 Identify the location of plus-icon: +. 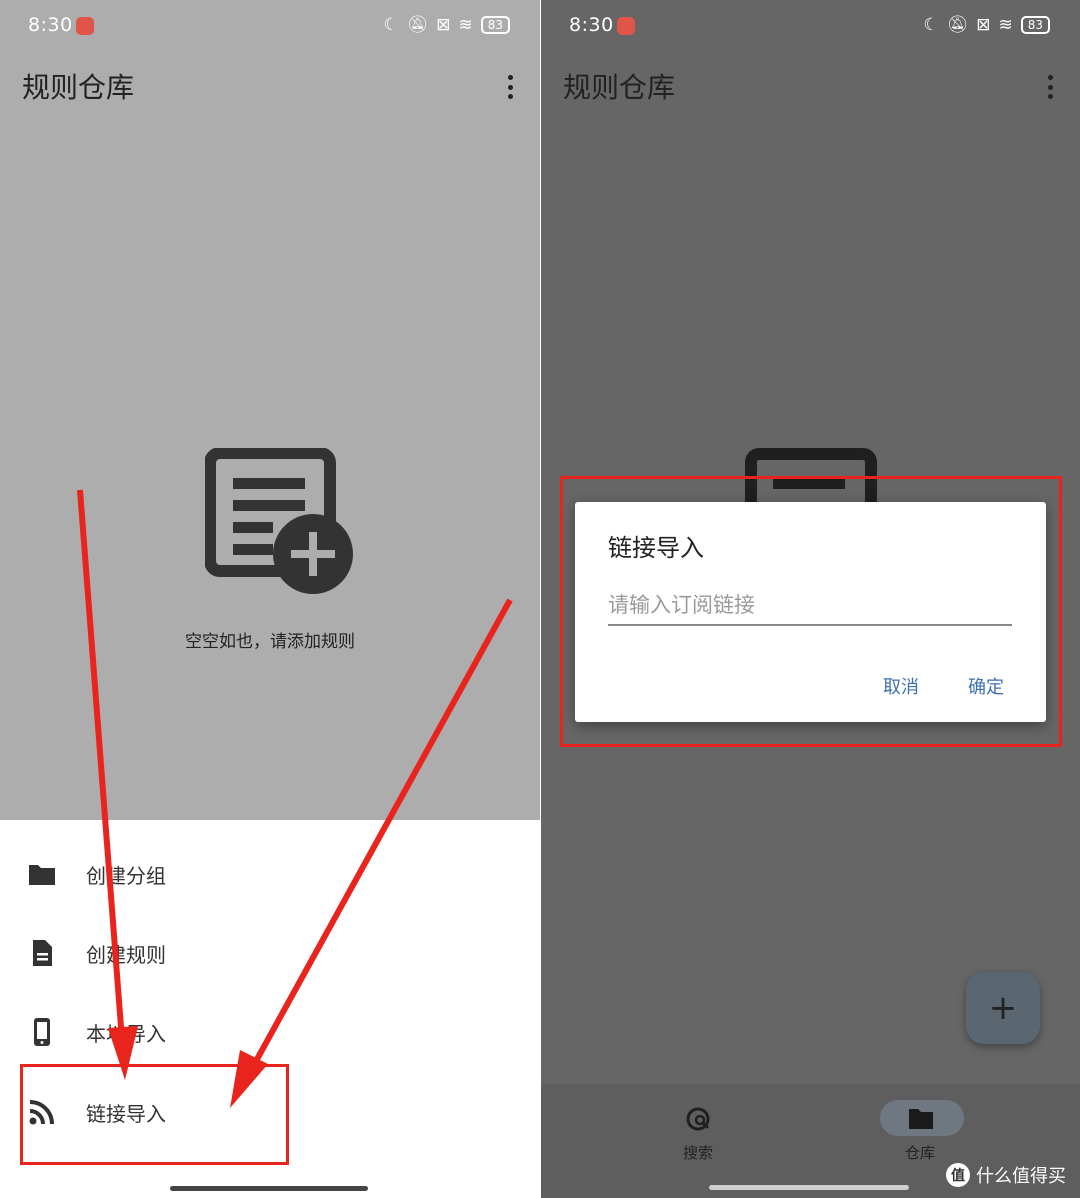
(1003, 1008).